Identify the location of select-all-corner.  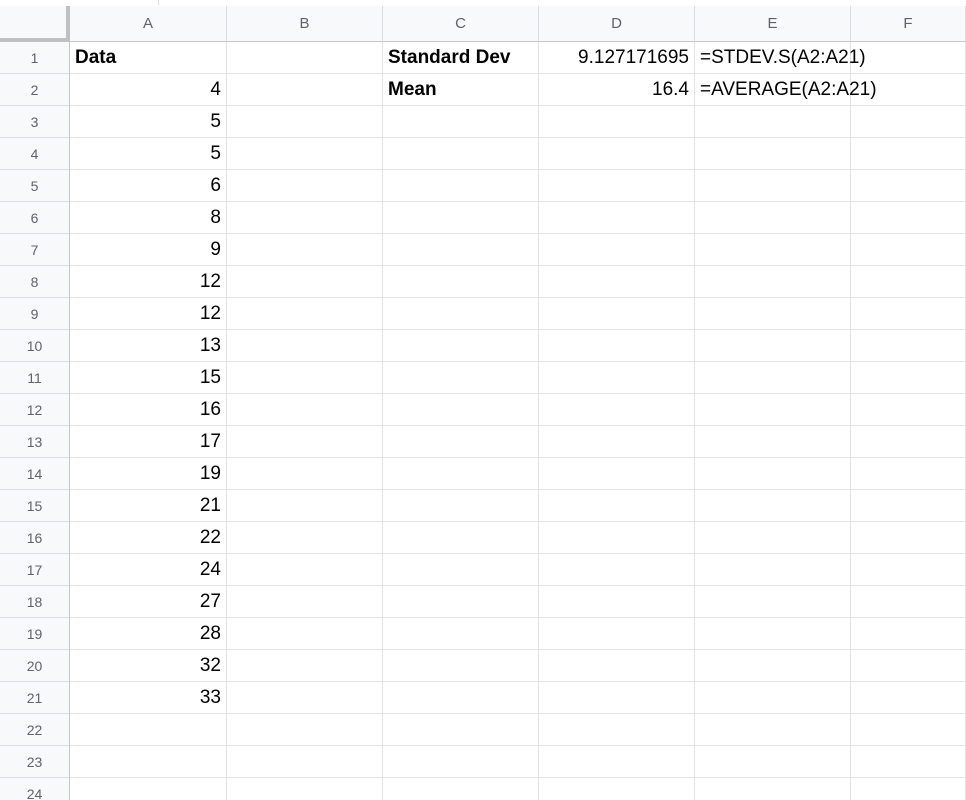
(35, 24).